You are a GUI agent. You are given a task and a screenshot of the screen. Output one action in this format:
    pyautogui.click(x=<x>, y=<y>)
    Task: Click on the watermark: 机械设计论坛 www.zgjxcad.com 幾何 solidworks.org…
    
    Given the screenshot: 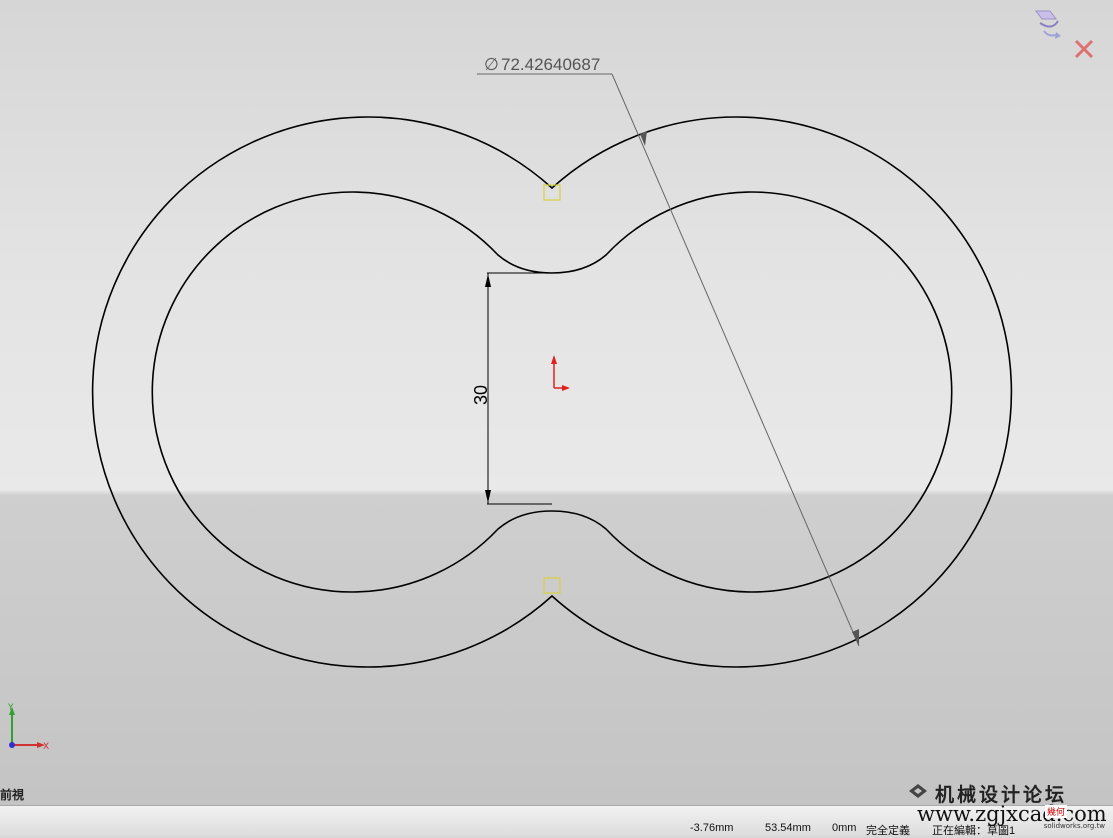 What is the action you would take?
    pyautogui.click(x=1007, y=807)
    